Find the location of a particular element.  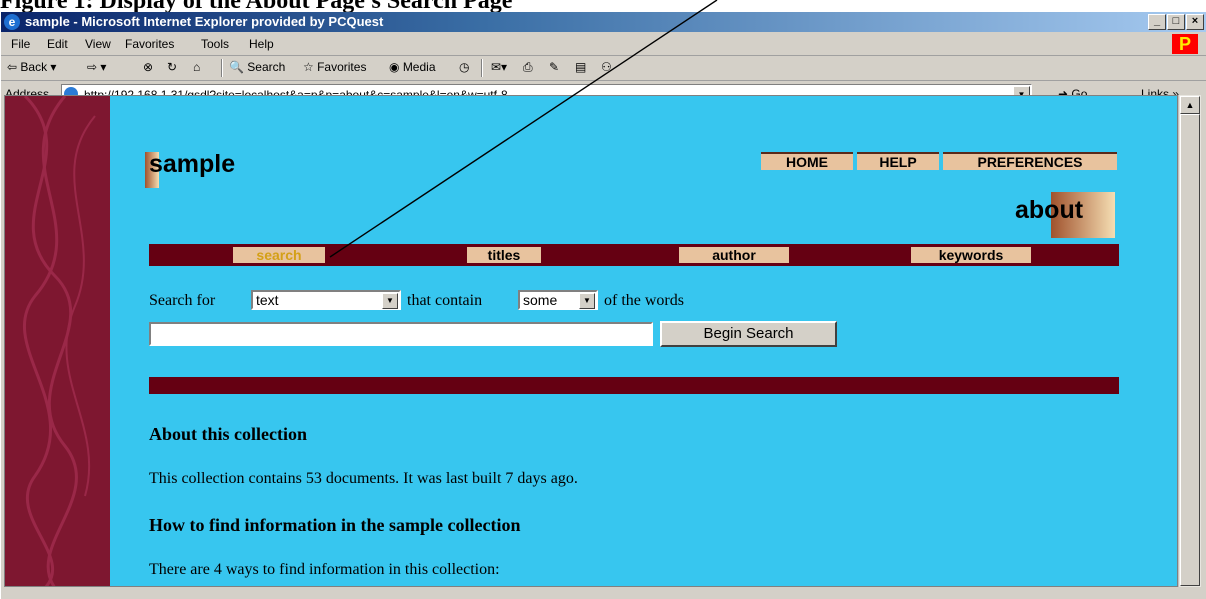

discuss-icon: ▤ is located at coordinates (580, 67).